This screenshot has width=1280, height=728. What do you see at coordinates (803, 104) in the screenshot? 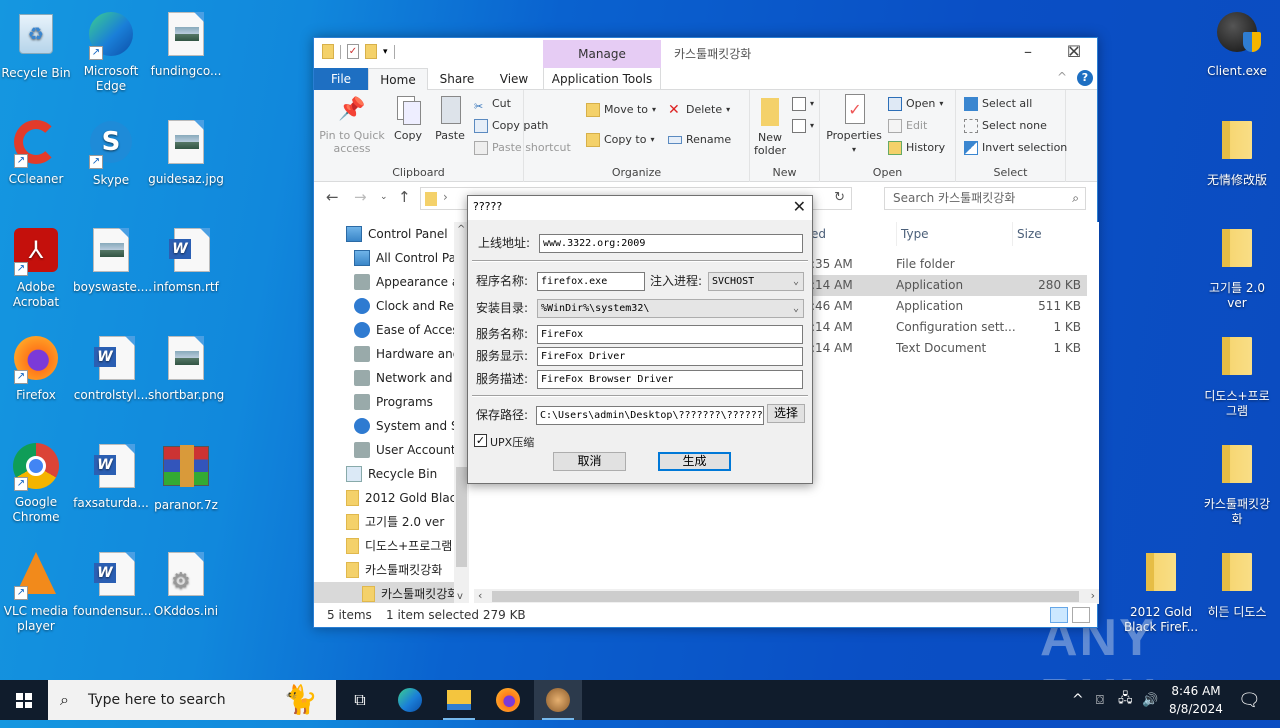
I see `new-item-button: ▾` at bounding box center [803, 104].